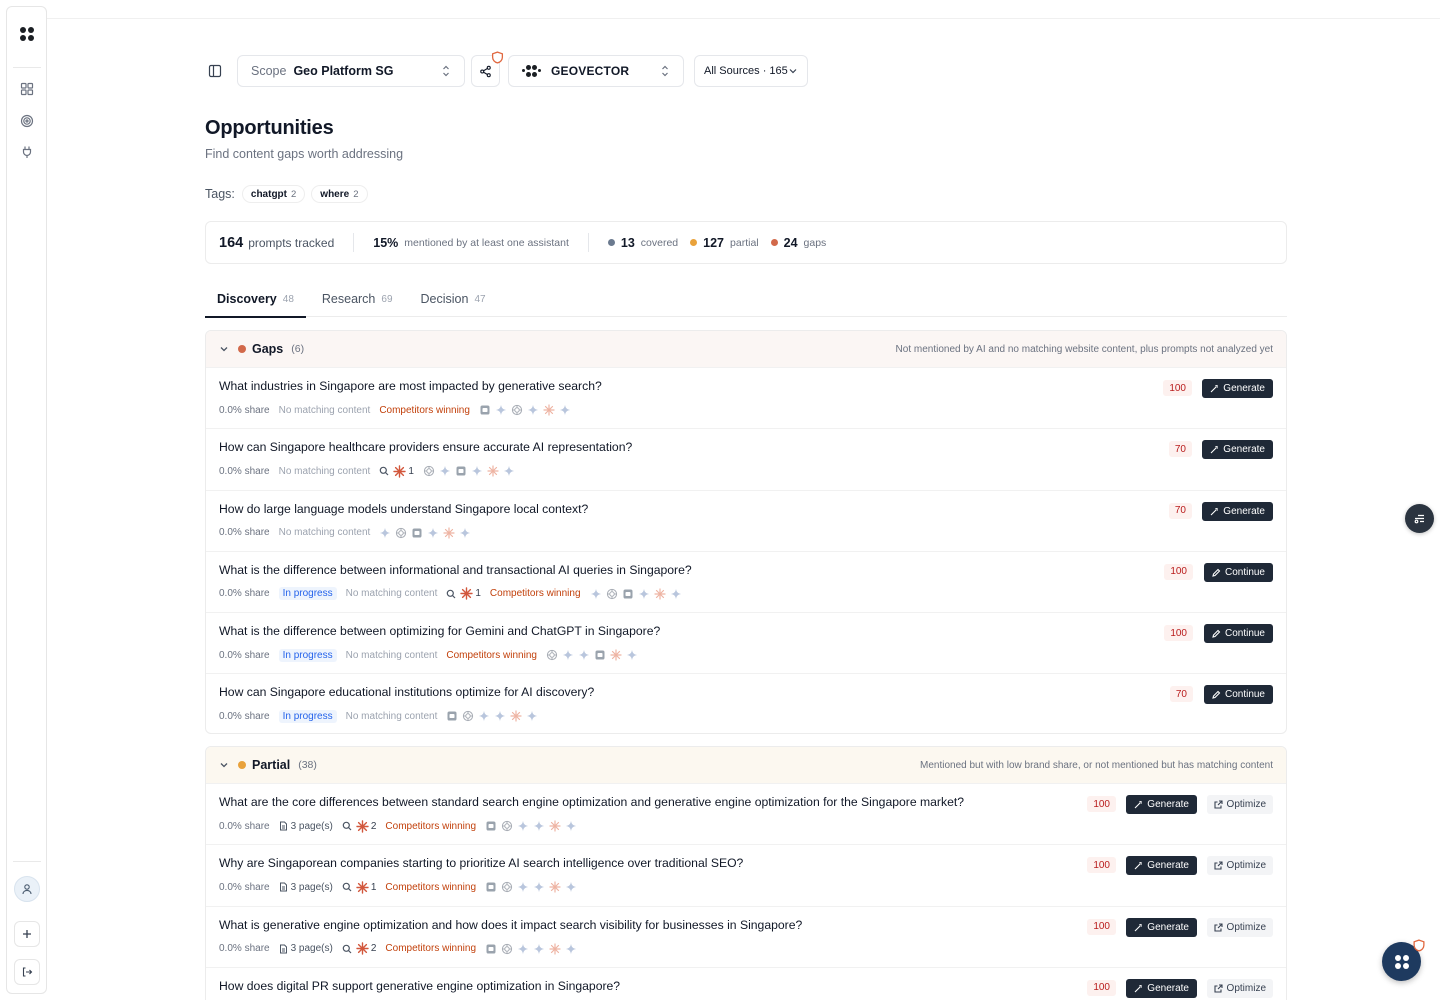 The width and height of the screenshot is (1440, 1000). Describe the element at coordinates (231, 242) in the screenshot. I see `prompts-tracked-count: 164` at that location.